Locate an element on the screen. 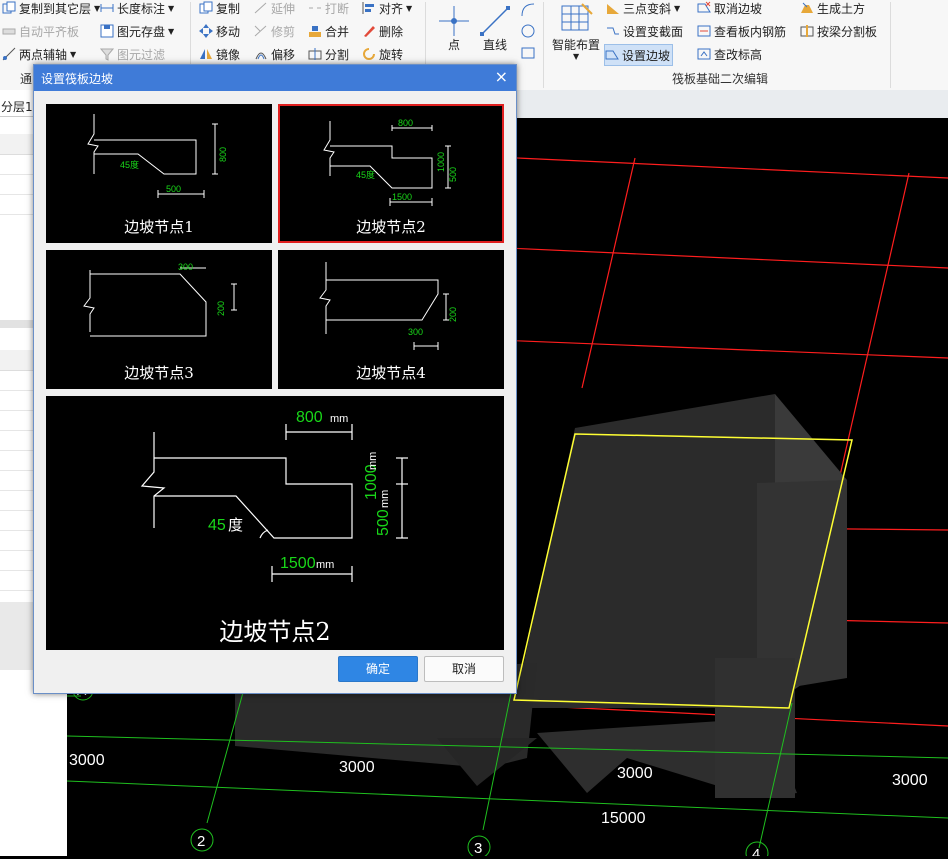  copy-layer-icon is located at coordinates (9, 8).